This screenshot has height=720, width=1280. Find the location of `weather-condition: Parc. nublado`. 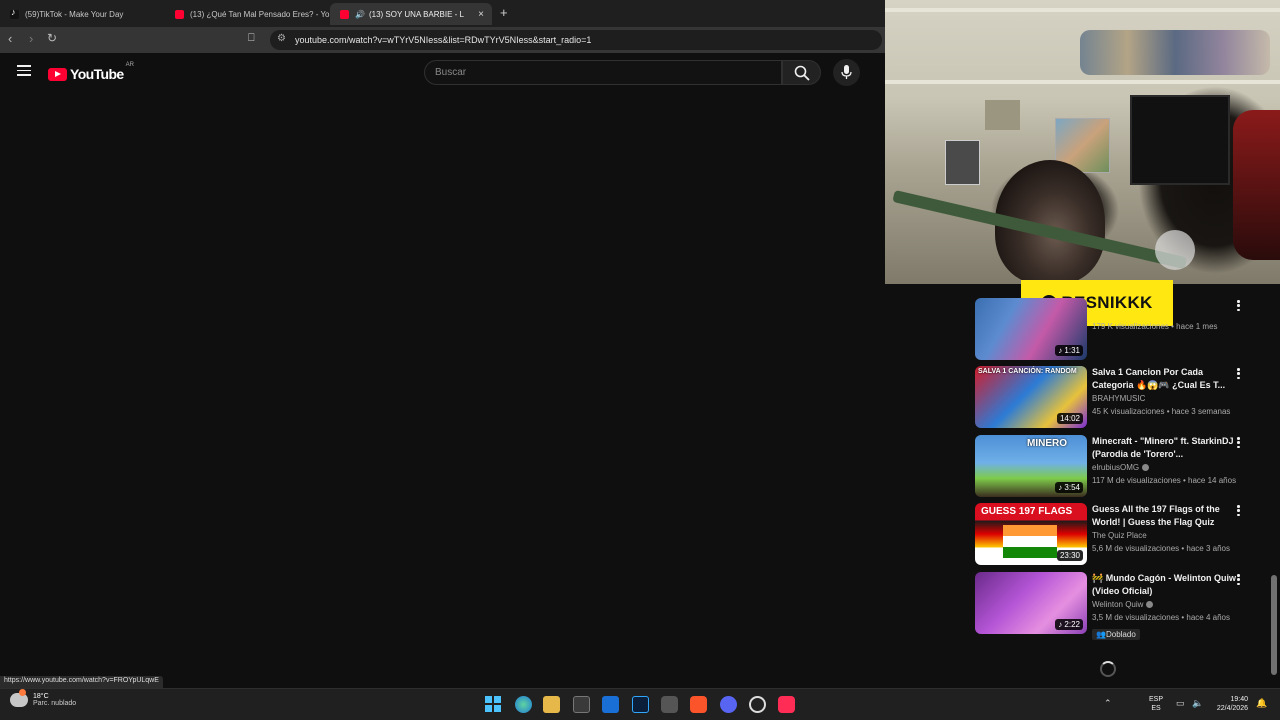

weather-condition: Parc. nublado is located at coordinates (55, 703).